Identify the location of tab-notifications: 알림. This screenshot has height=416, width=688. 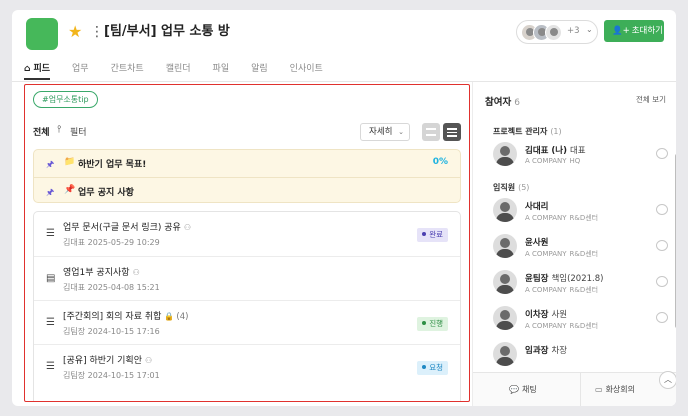
(259, 71).